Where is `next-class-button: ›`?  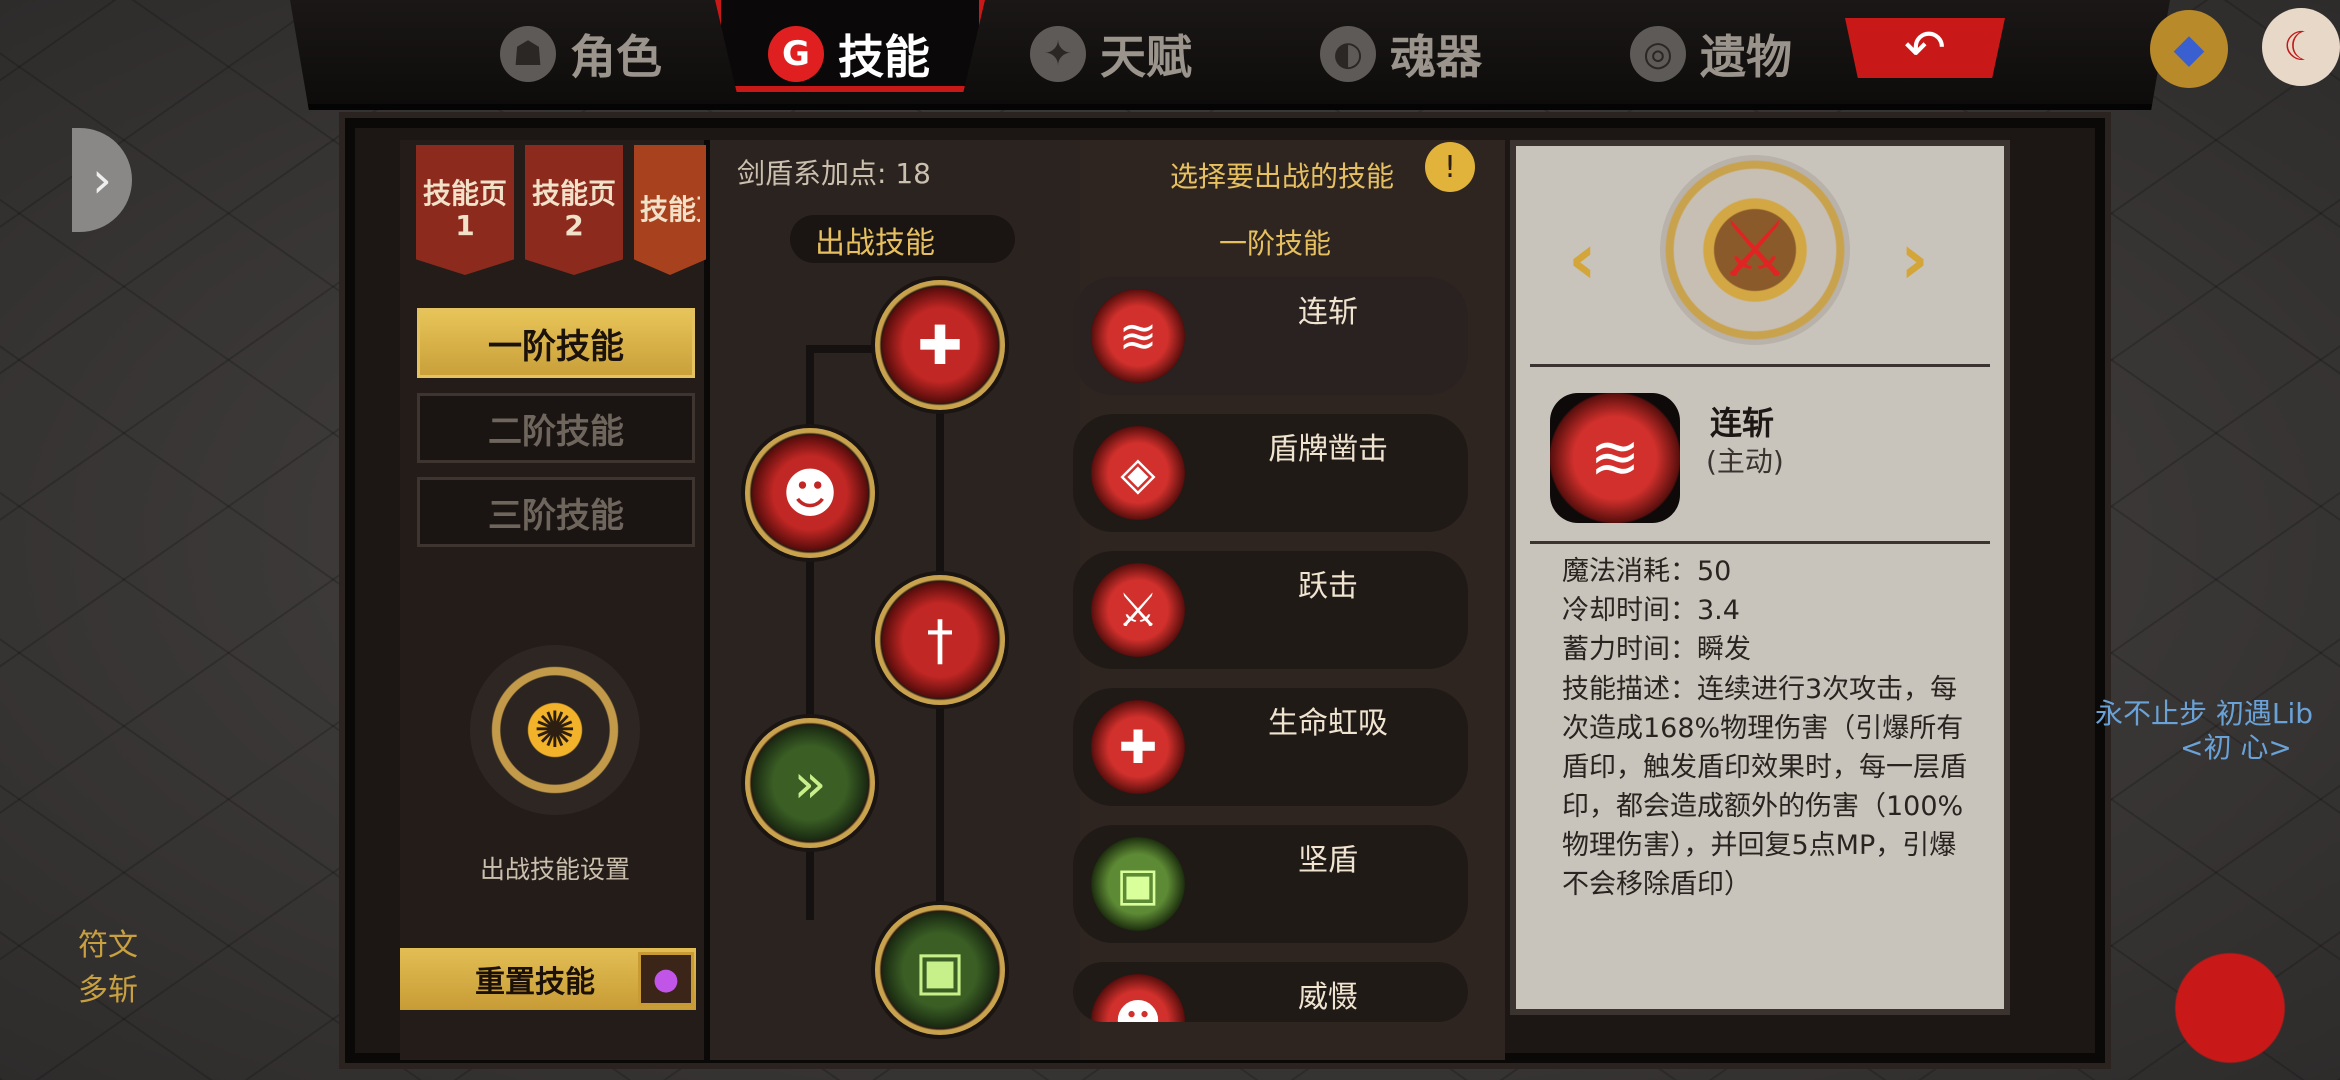
next-class-button: › is located at coordinates (1914, 259).